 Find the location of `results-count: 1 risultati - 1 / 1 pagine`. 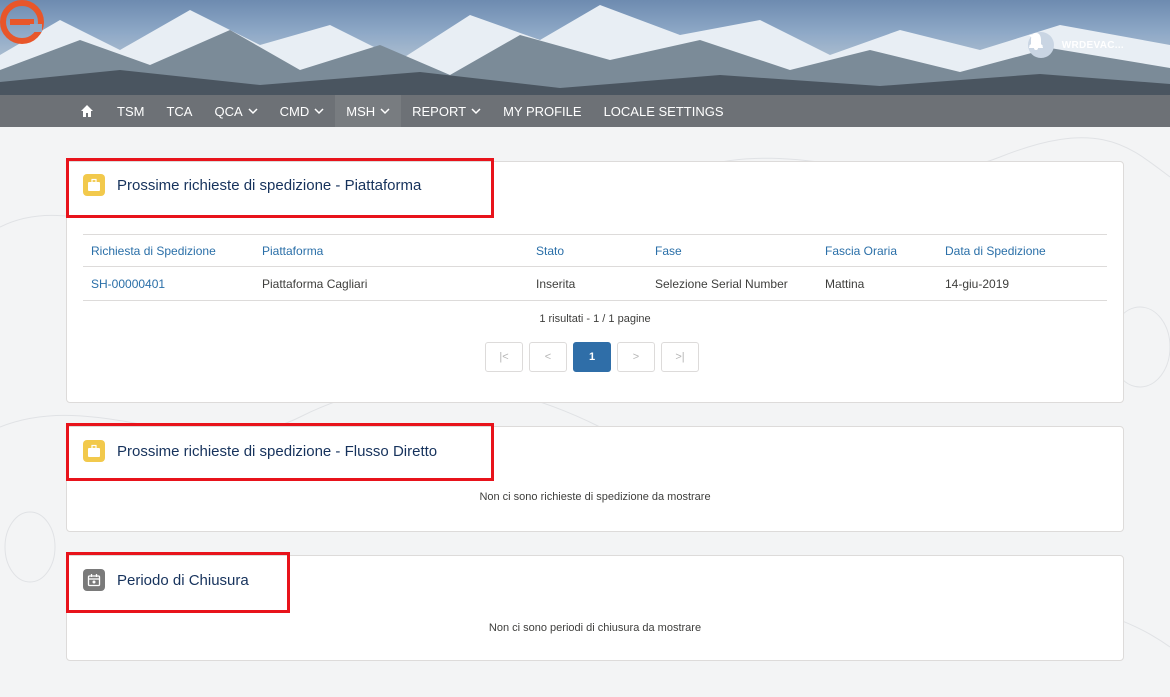

results-count: 1 risultati - 1 / 1 pagine is located at coordinates (595, 319).